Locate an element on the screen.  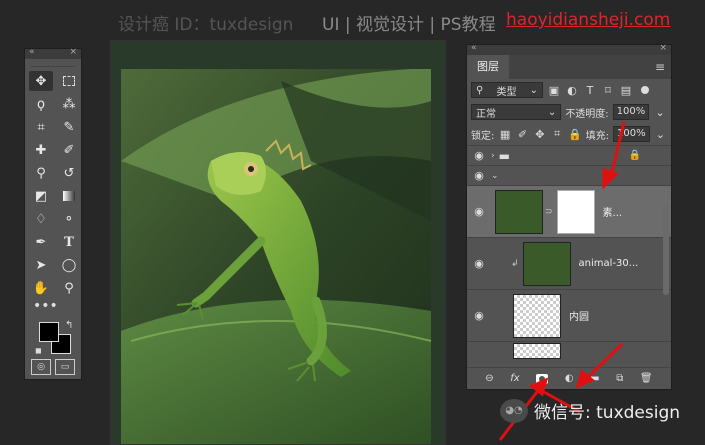
annotation-arrows is located at coordinates (562, 281).